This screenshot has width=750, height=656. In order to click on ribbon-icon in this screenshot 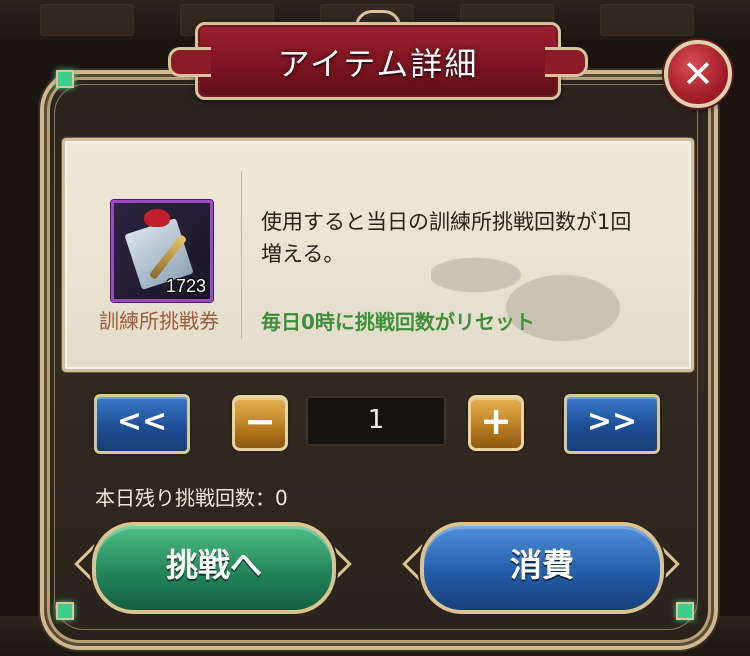, I will do `click(157, 218)`.